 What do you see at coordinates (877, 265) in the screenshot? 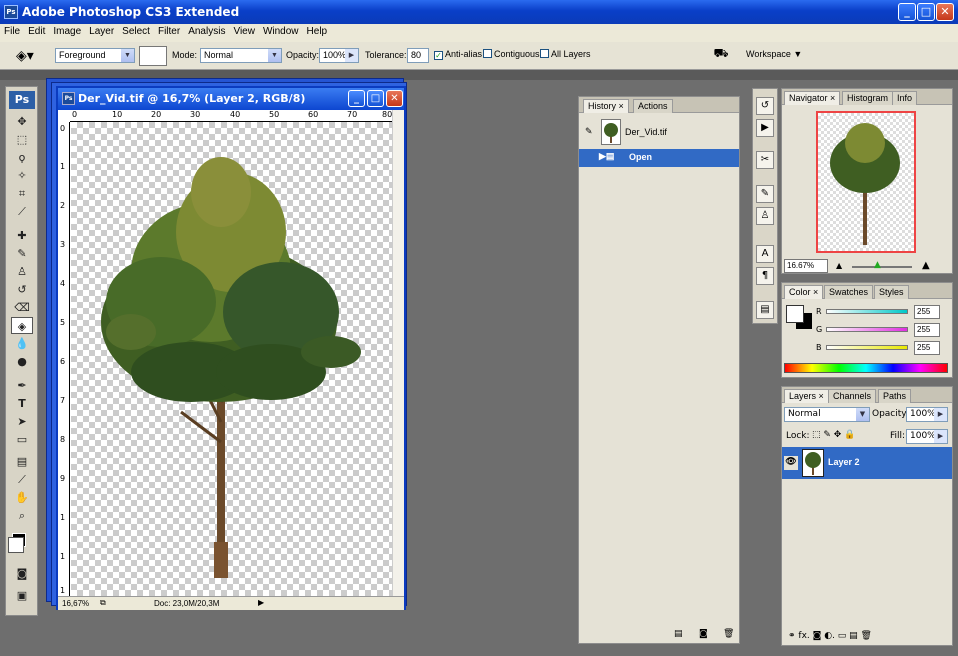
I see `zoom-slider-thumb: ▲` at bounding box center [877, 265].